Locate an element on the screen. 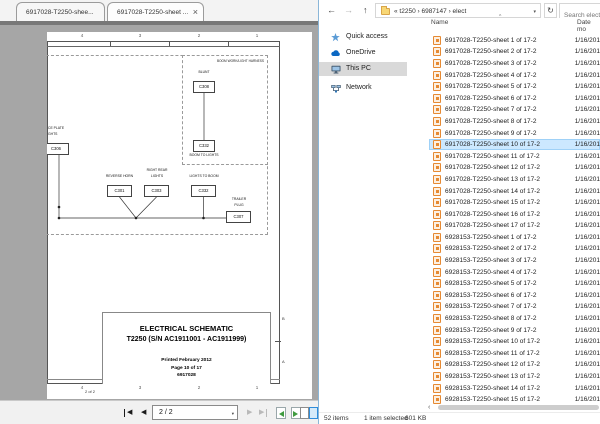  sidebar-item-onedrive: OneDrive is located at coordinates (363, 53).